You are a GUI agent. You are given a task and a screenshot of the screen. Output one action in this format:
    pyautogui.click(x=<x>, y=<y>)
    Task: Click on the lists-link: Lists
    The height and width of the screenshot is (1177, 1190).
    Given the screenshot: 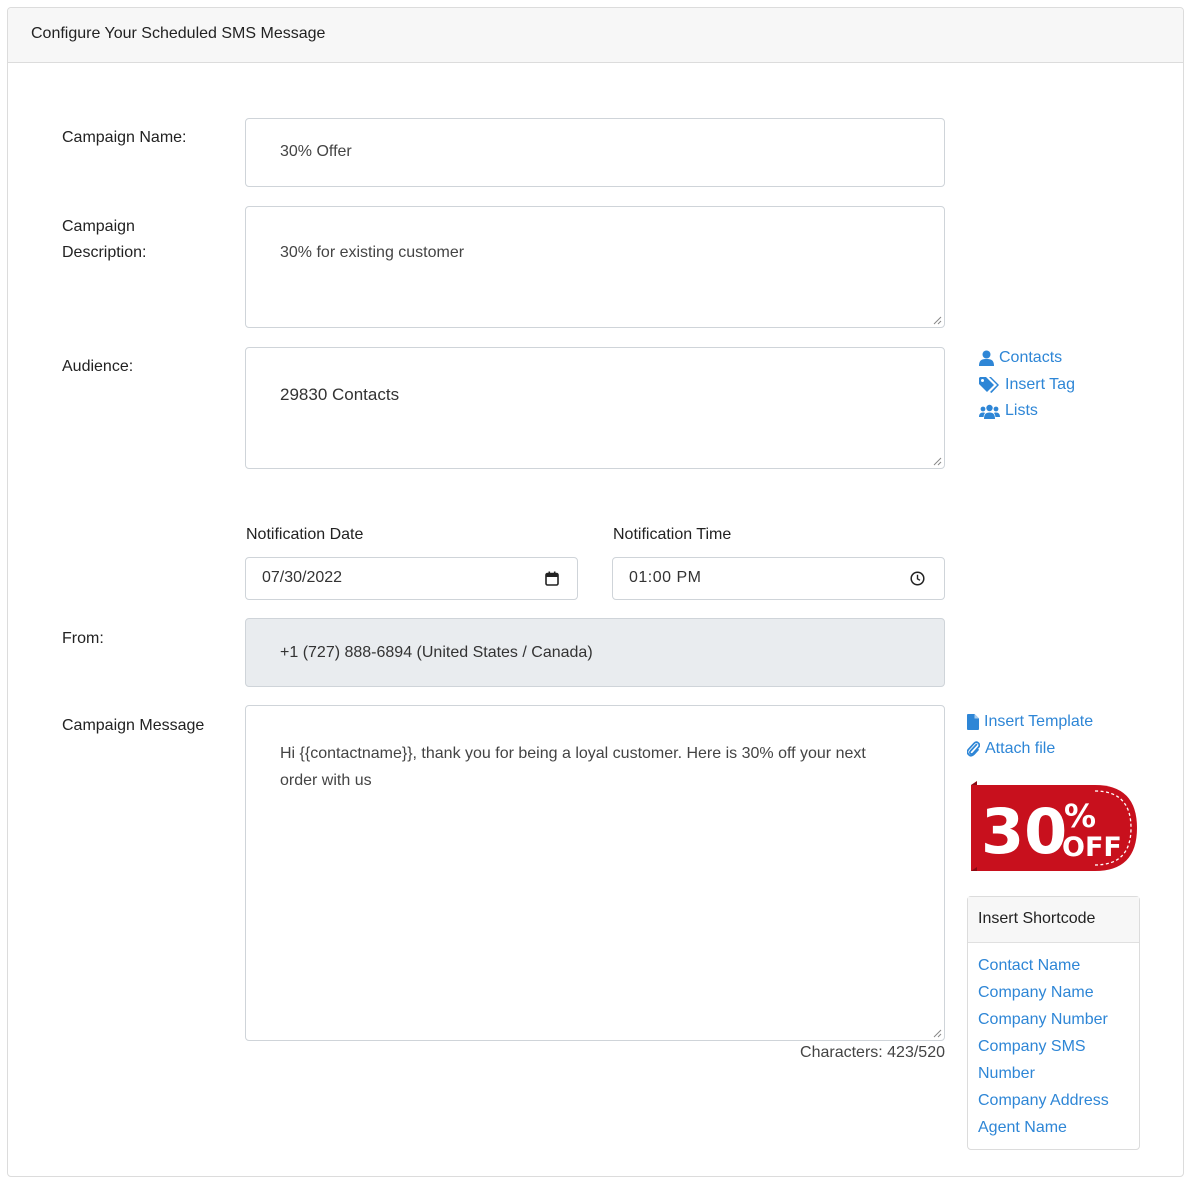 What is the action you would take?
    pyautogui.click(x=1008, y=411)
    